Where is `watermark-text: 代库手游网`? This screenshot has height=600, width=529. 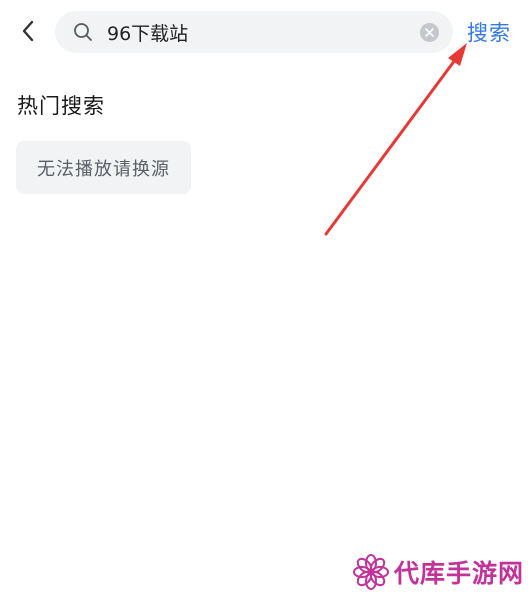 watermark-text: 代库手游网 is located at coordinates (459, 573).